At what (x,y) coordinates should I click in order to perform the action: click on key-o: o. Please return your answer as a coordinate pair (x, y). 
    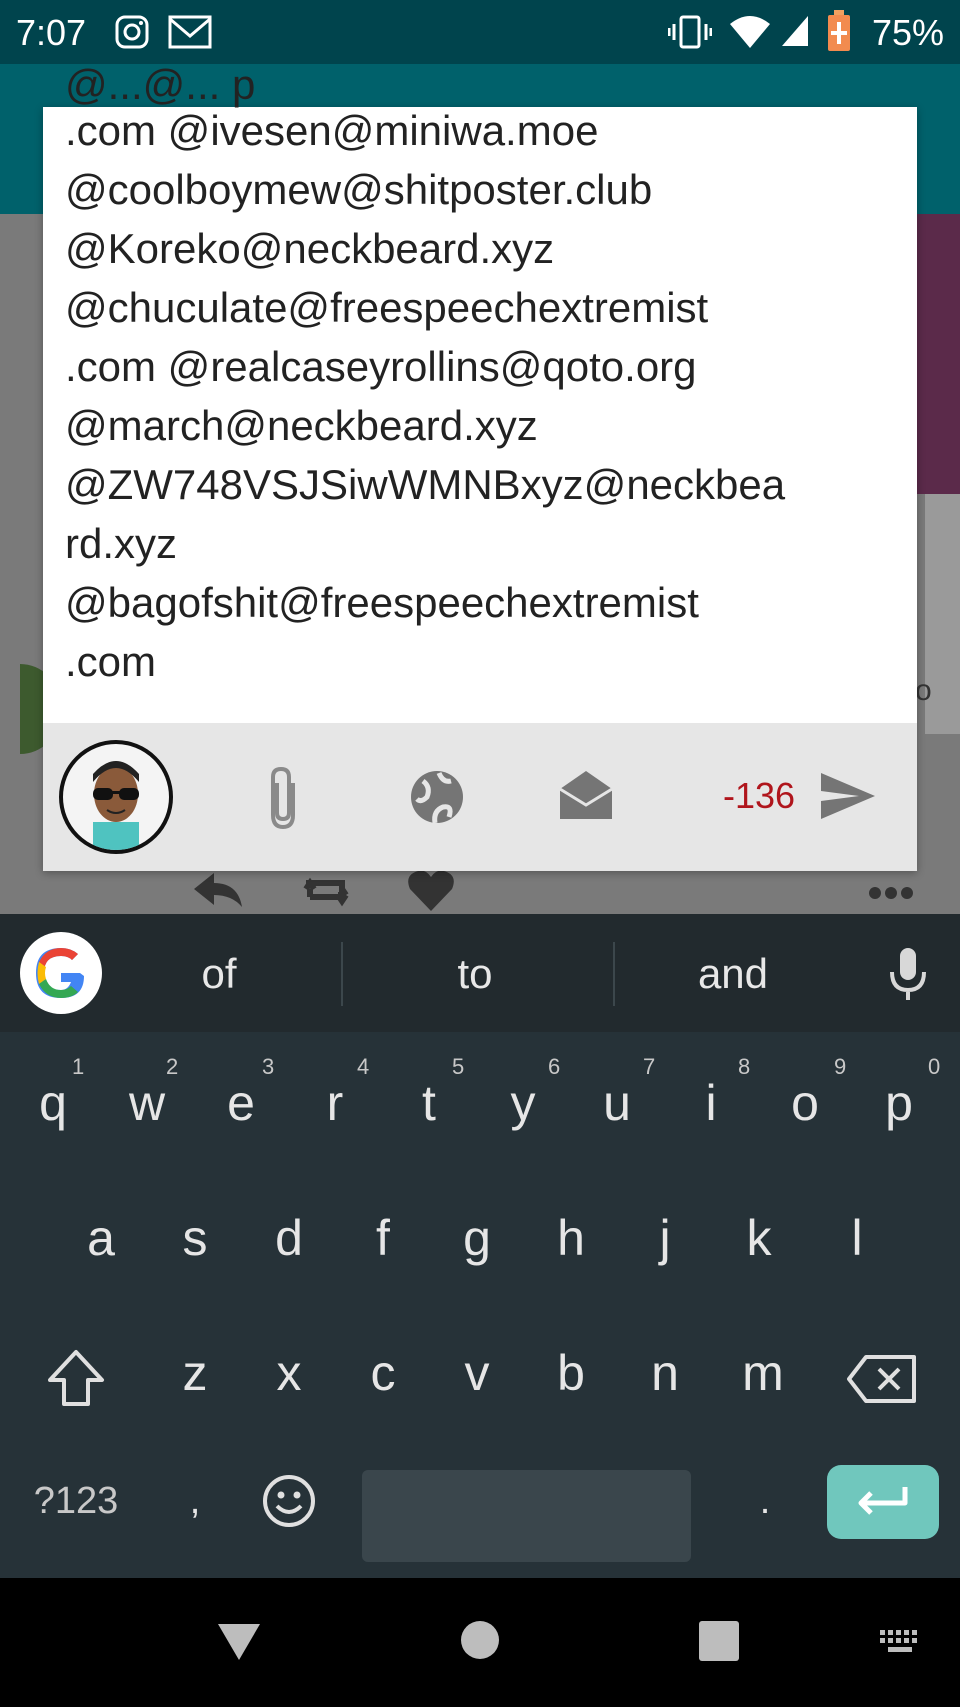
    Looking at the image, I should click on (805, 1103).